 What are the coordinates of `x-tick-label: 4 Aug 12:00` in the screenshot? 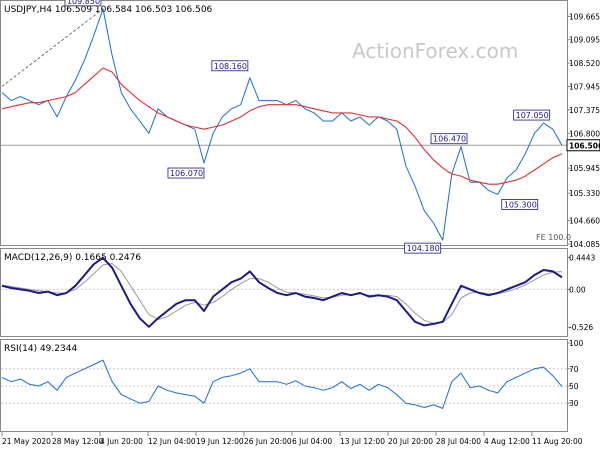 It's located at (507, 441).